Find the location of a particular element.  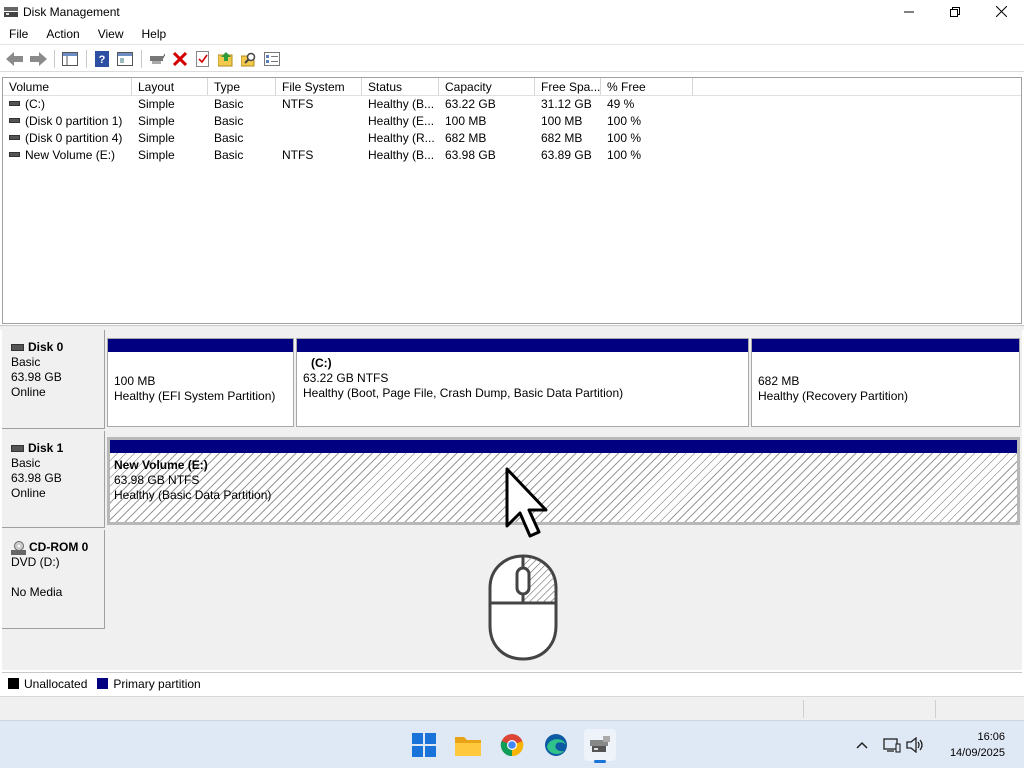

volume-cell: (Disk 0 partition 1) is located at coordinates (67, 121).